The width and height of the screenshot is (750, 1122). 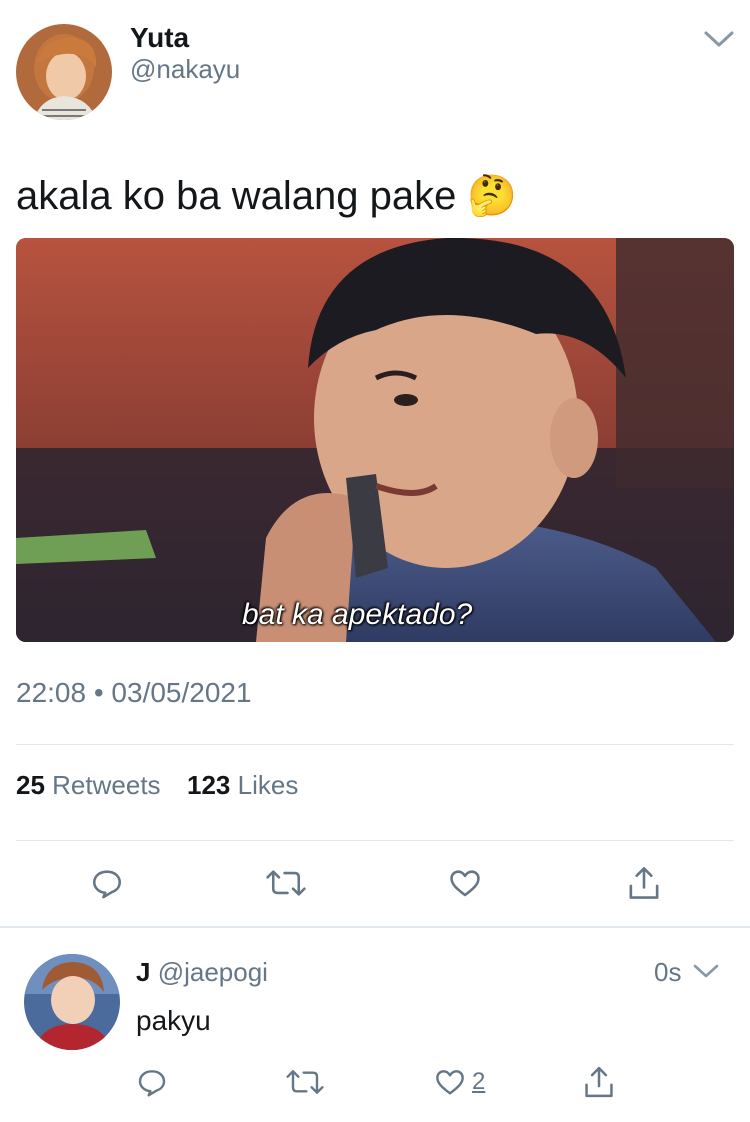 What do you see at coordinates (668, 972) in the screenshot?
I see `reply-time: 0s` at bounding box center [668, 972].